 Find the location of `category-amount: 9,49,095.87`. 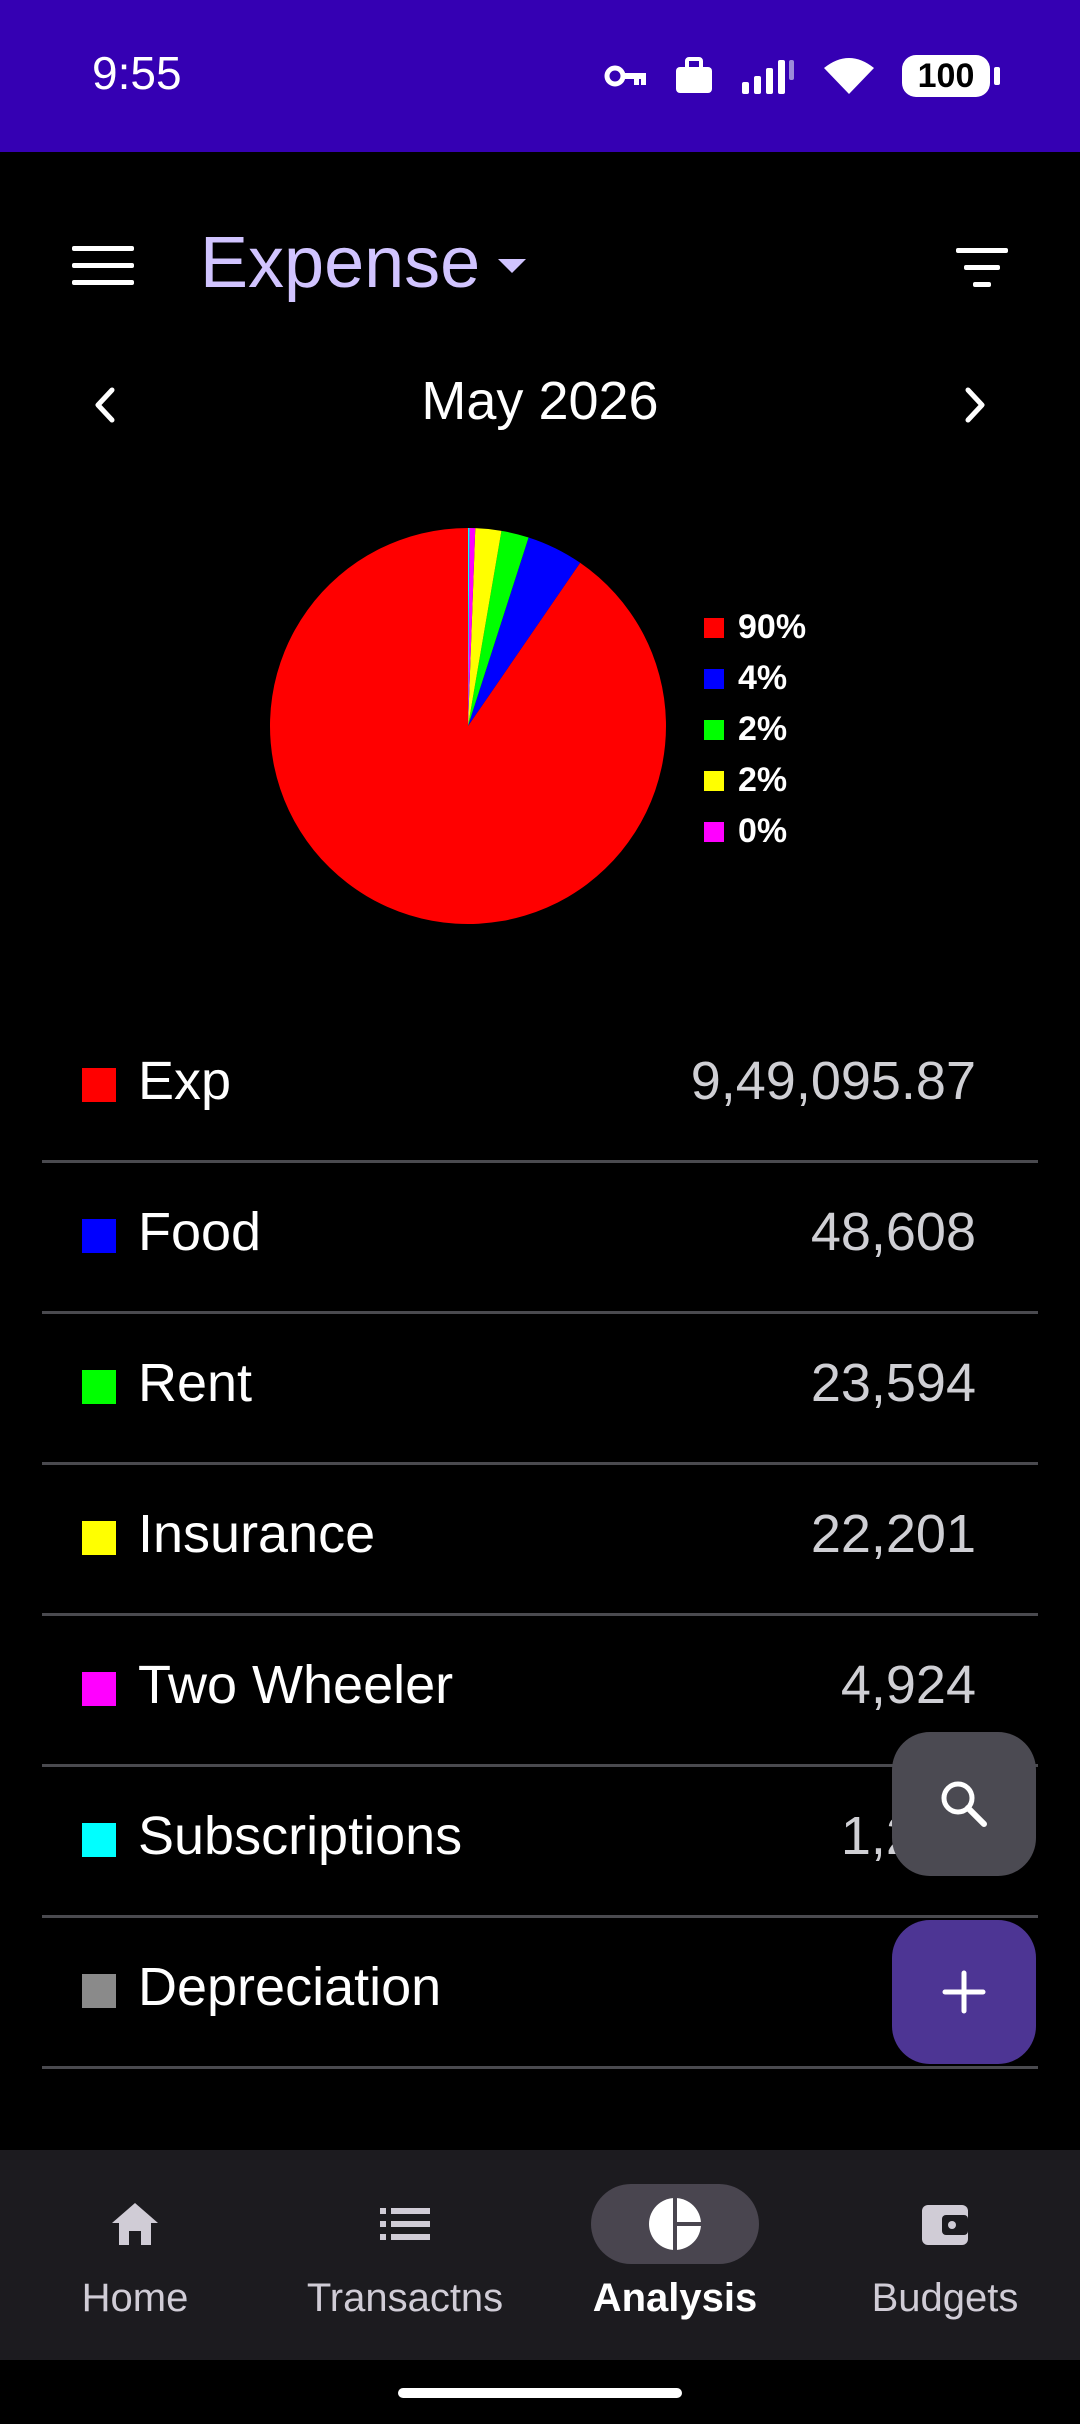

category-amount: 9,49,095.87 is located at coordinates (833, 1081).